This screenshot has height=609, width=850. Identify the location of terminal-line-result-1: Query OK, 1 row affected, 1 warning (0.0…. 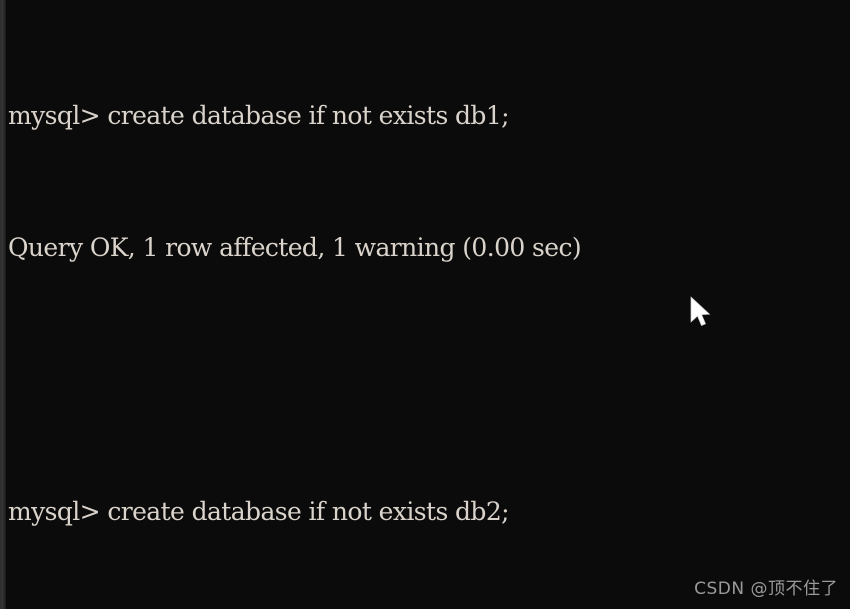
(295, 247).